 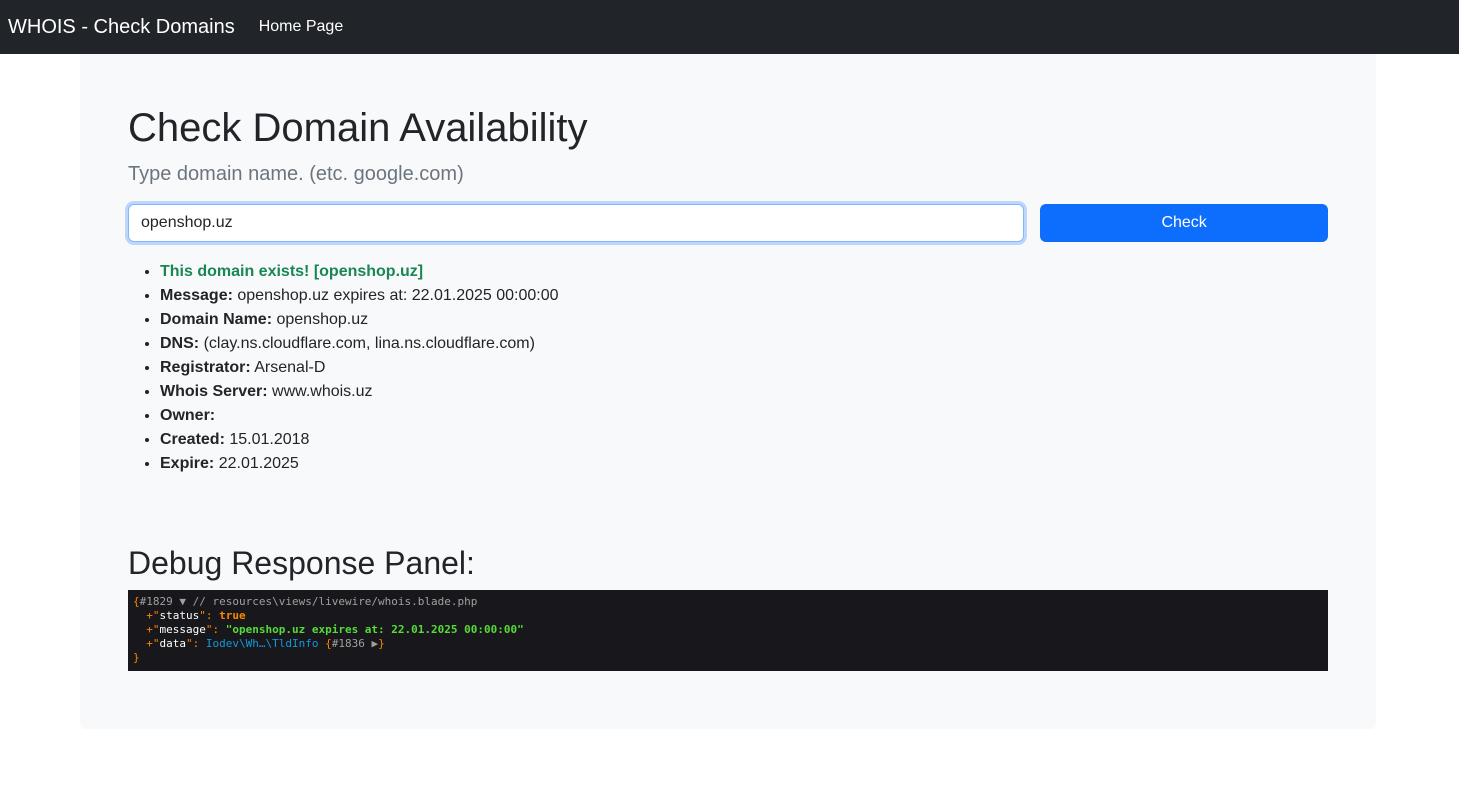 I want to click on result-label: Owner:, so click(x=188, y=415).